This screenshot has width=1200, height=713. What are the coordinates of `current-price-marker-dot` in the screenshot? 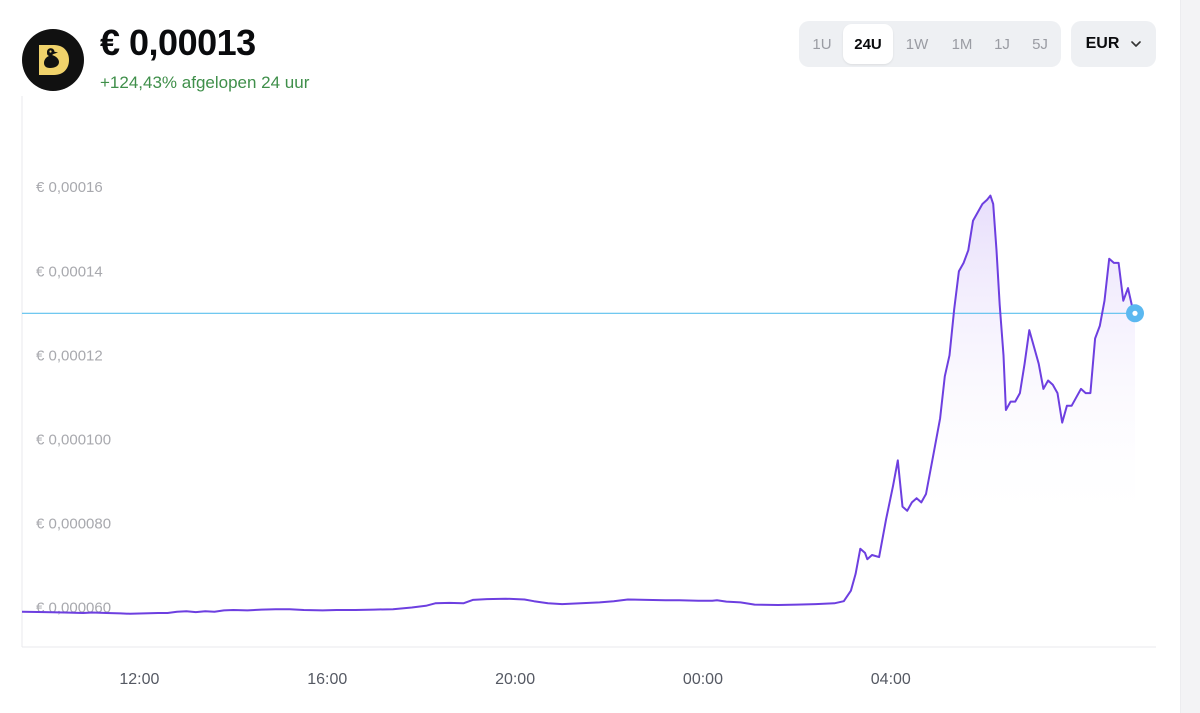 It's located at (1135, 313).